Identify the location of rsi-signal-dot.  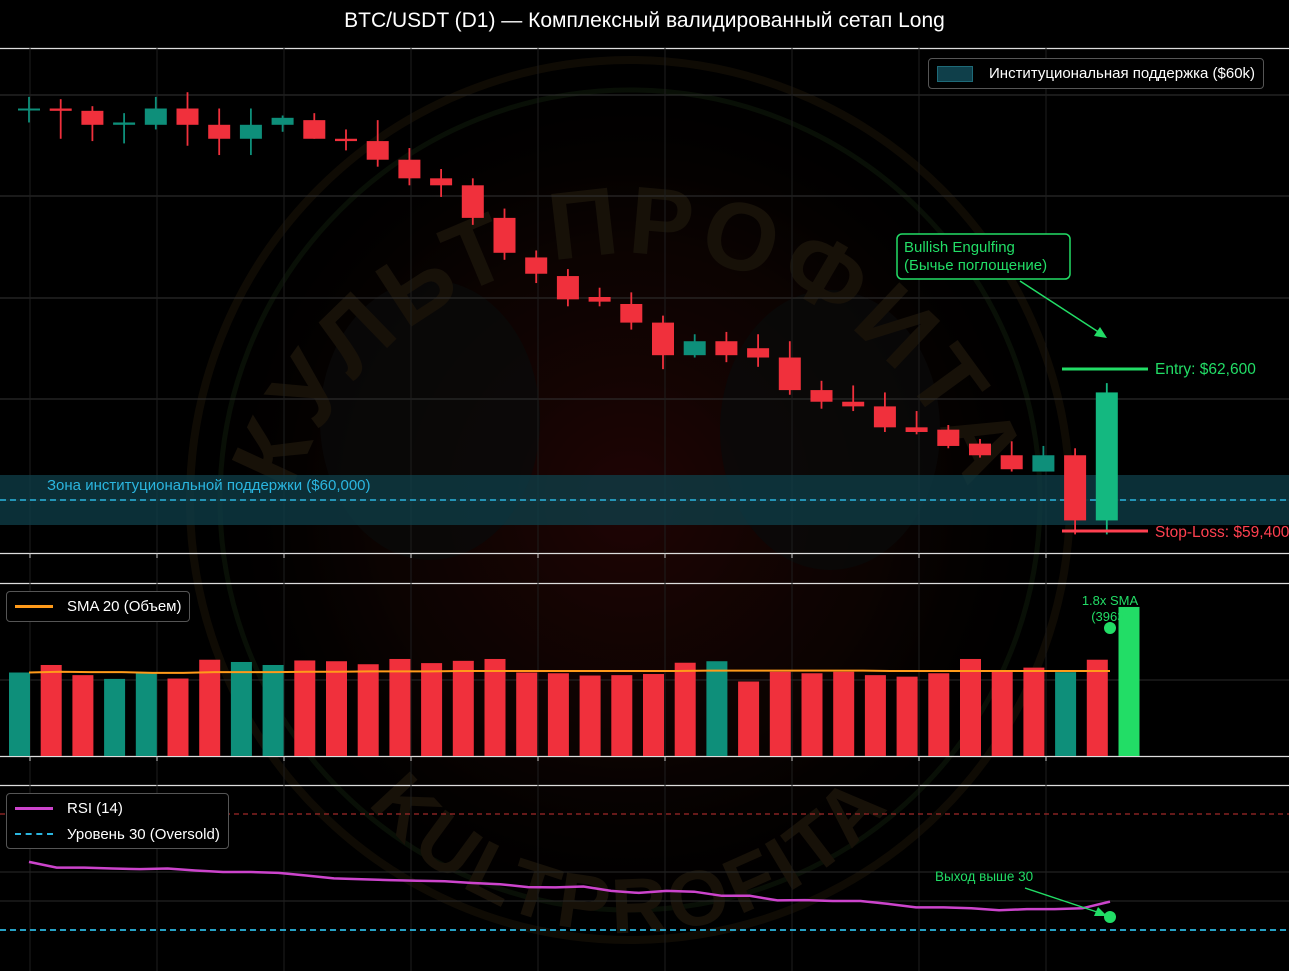
(1110, 917).